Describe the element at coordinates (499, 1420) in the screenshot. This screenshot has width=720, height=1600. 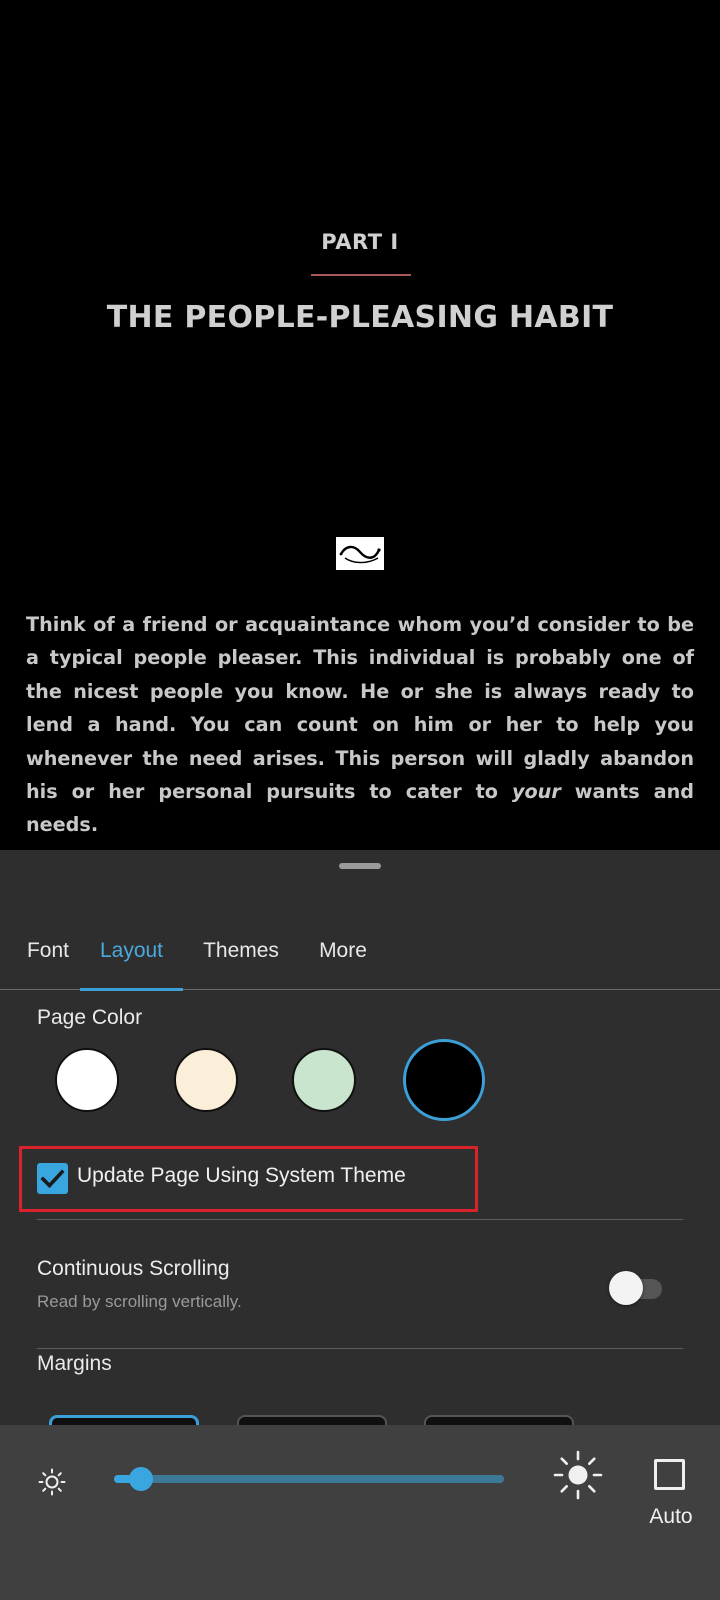
I see `margin-option-wide` at that location.